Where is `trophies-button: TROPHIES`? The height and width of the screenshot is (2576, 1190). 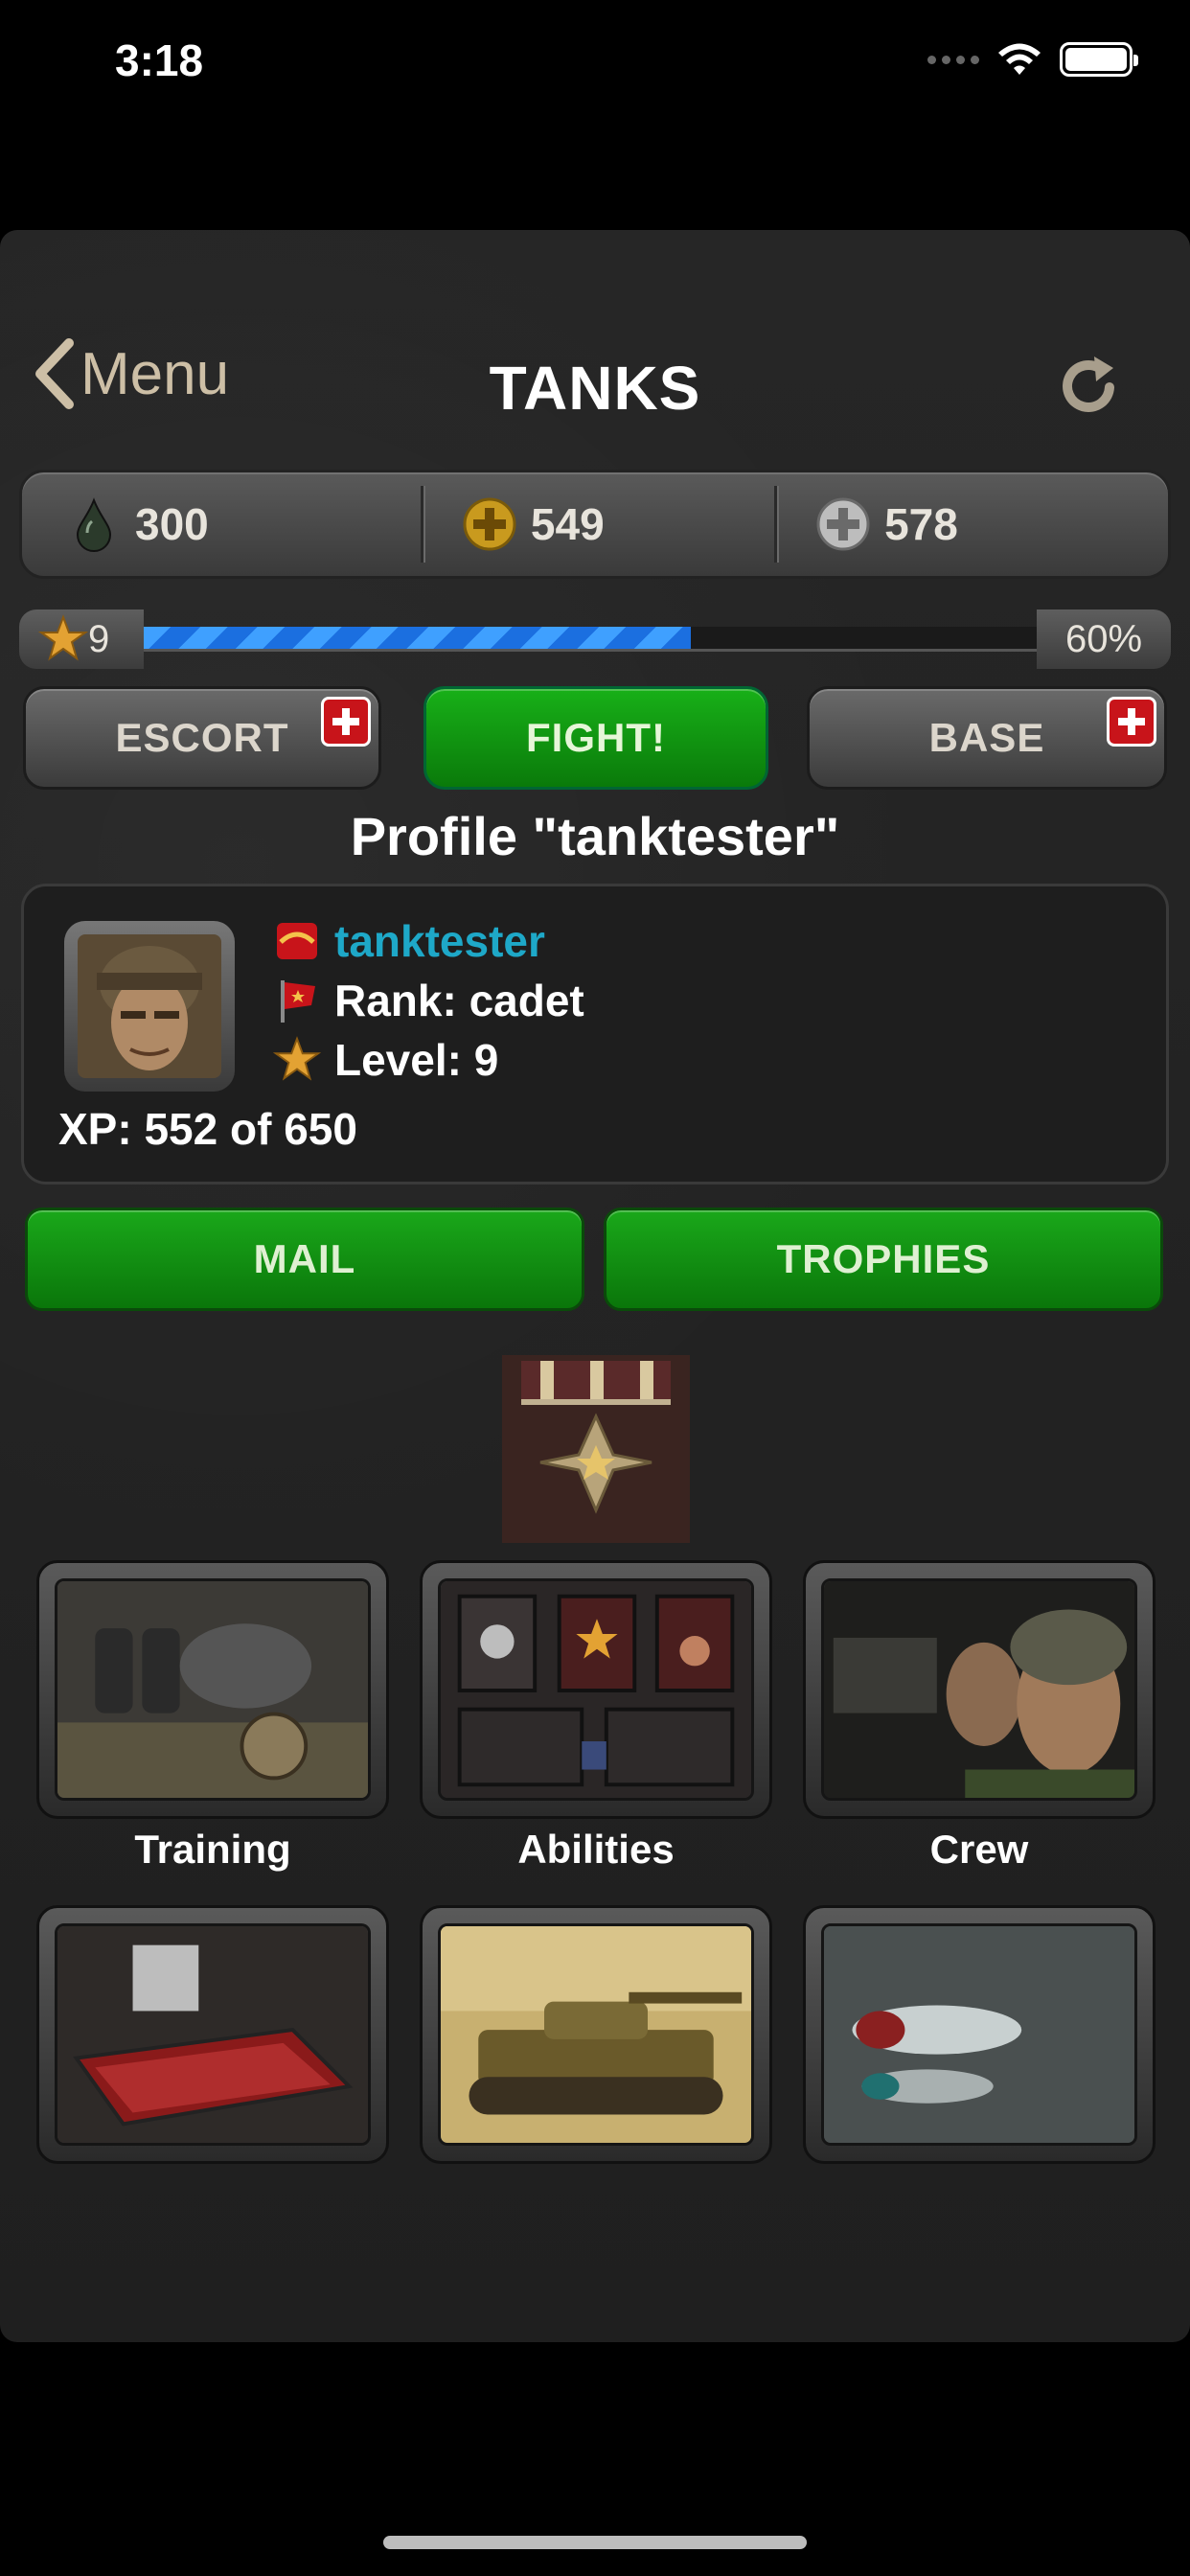
trophies-button: TROPHIES is located at coordinates (884, 1259).